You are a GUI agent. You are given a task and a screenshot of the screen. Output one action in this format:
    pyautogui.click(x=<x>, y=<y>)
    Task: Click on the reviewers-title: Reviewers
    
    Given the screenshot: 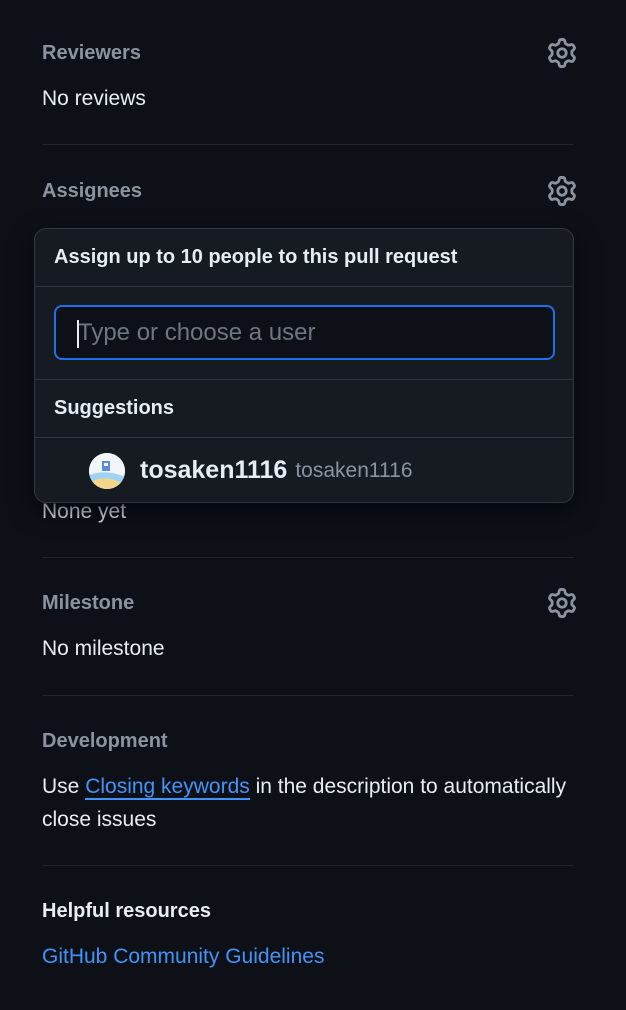 What is the action you would take?
    pyautogui.click(x=308, y=53)
    